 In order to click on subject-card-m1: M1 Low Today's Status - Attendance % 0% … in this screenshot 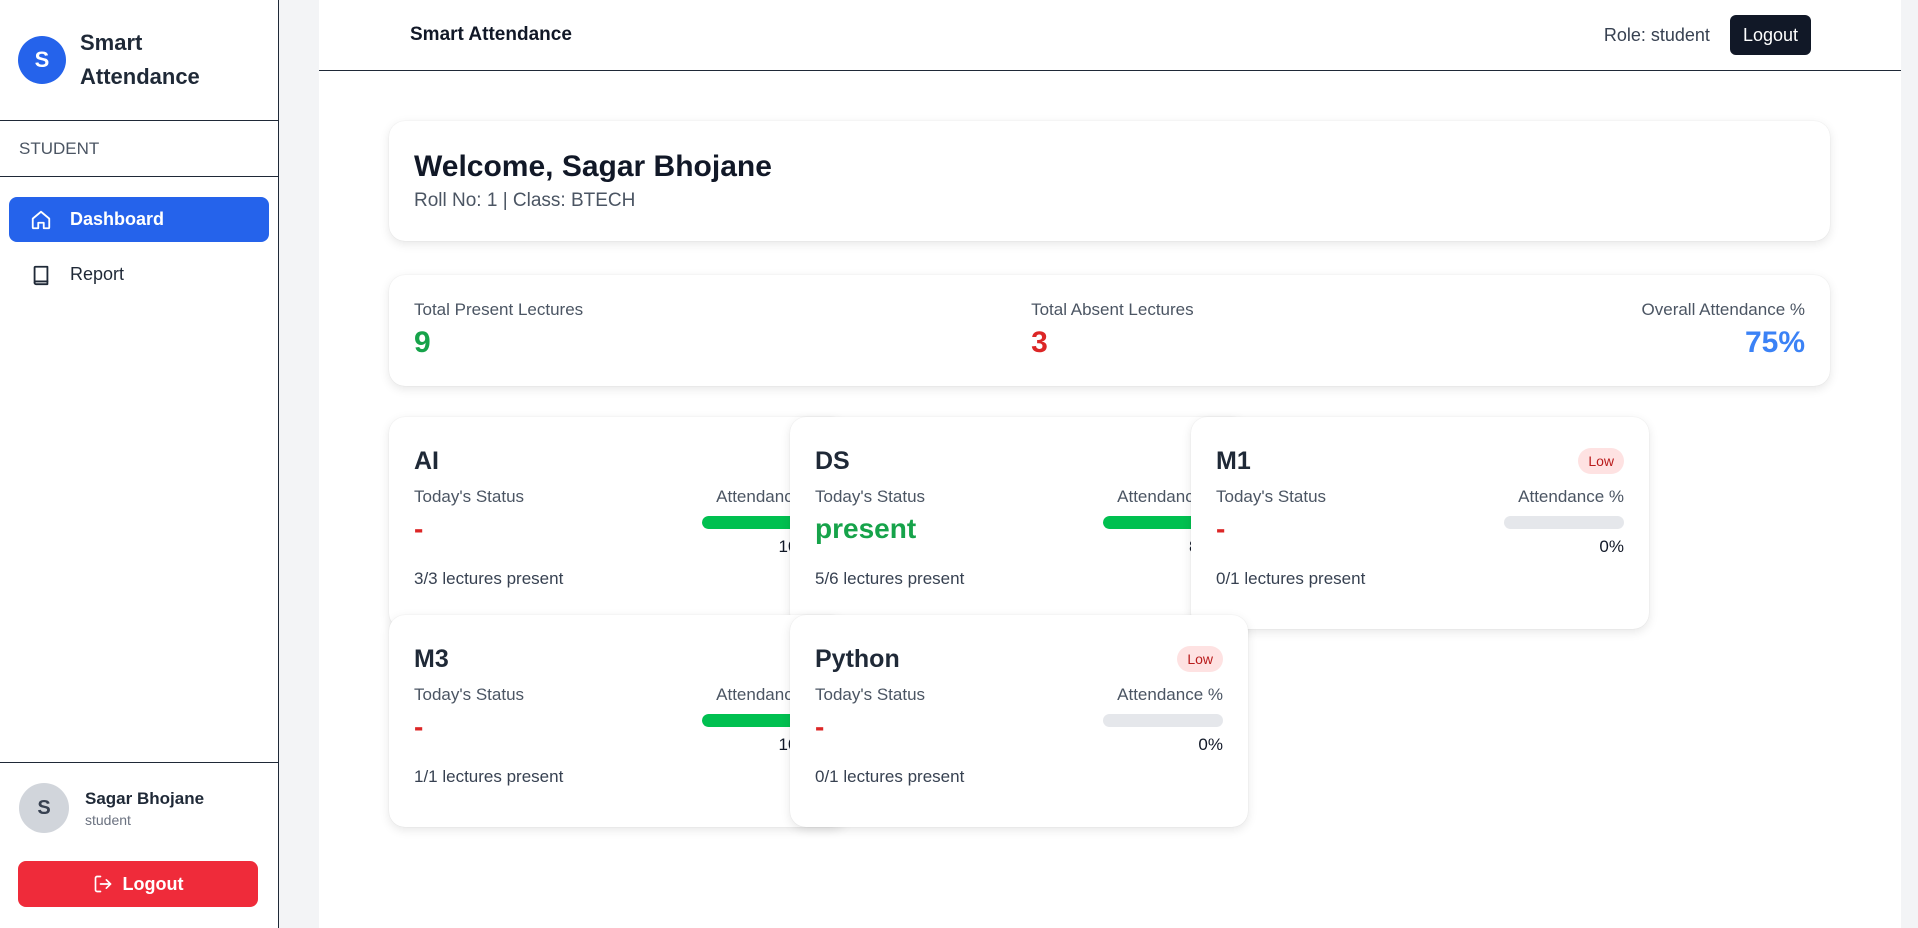, I will do `click(1420, 523)`.